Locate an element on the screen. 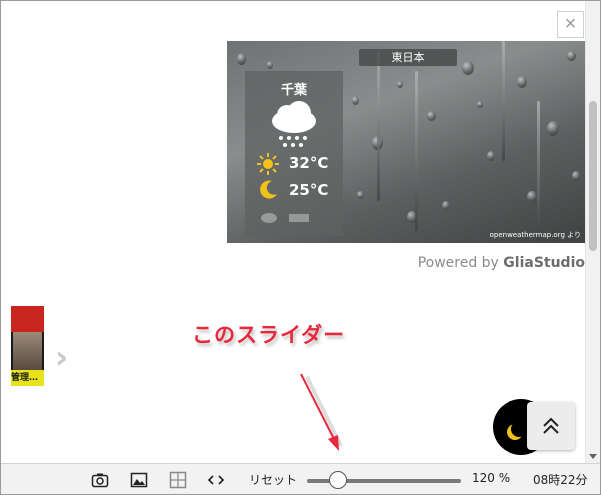 The image size is (601, 495). forecast-panel: 千葉 32°C 25°C is located at coordinates (294, 153).